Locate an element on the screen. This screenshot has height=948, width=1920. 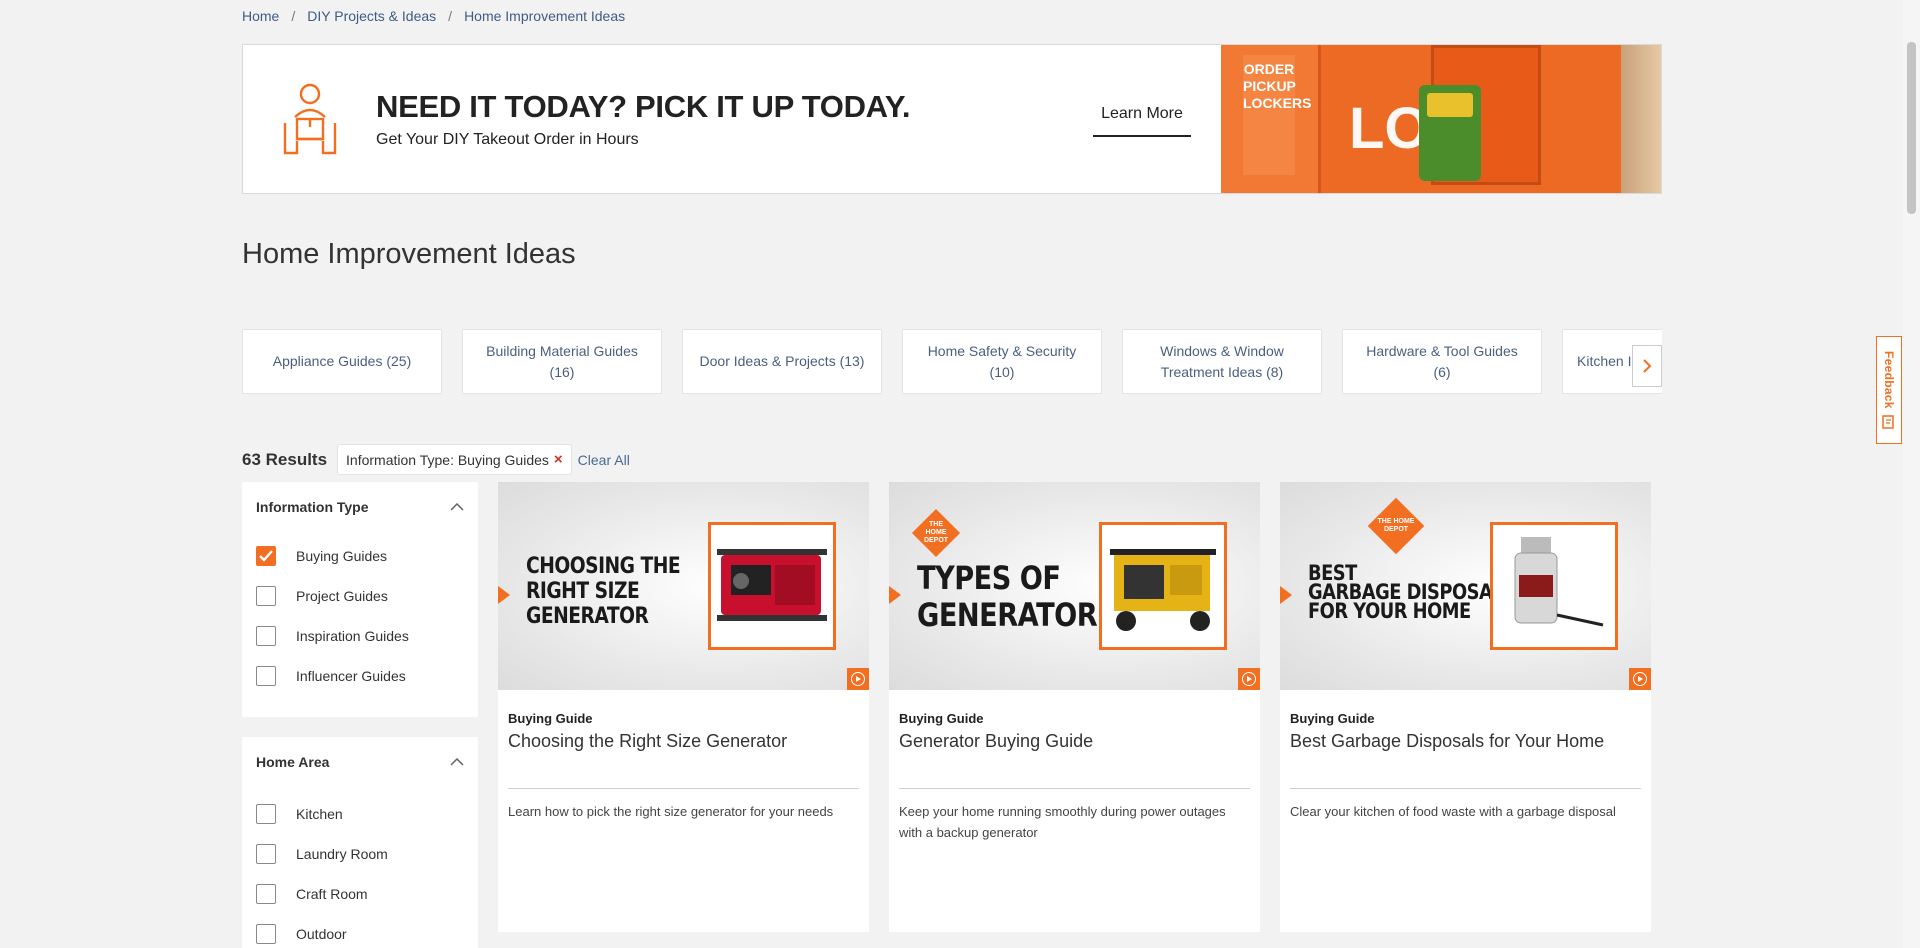
locker-sign: ORDER PICKUP LOCKERS is located at coordinates (1277, 115).